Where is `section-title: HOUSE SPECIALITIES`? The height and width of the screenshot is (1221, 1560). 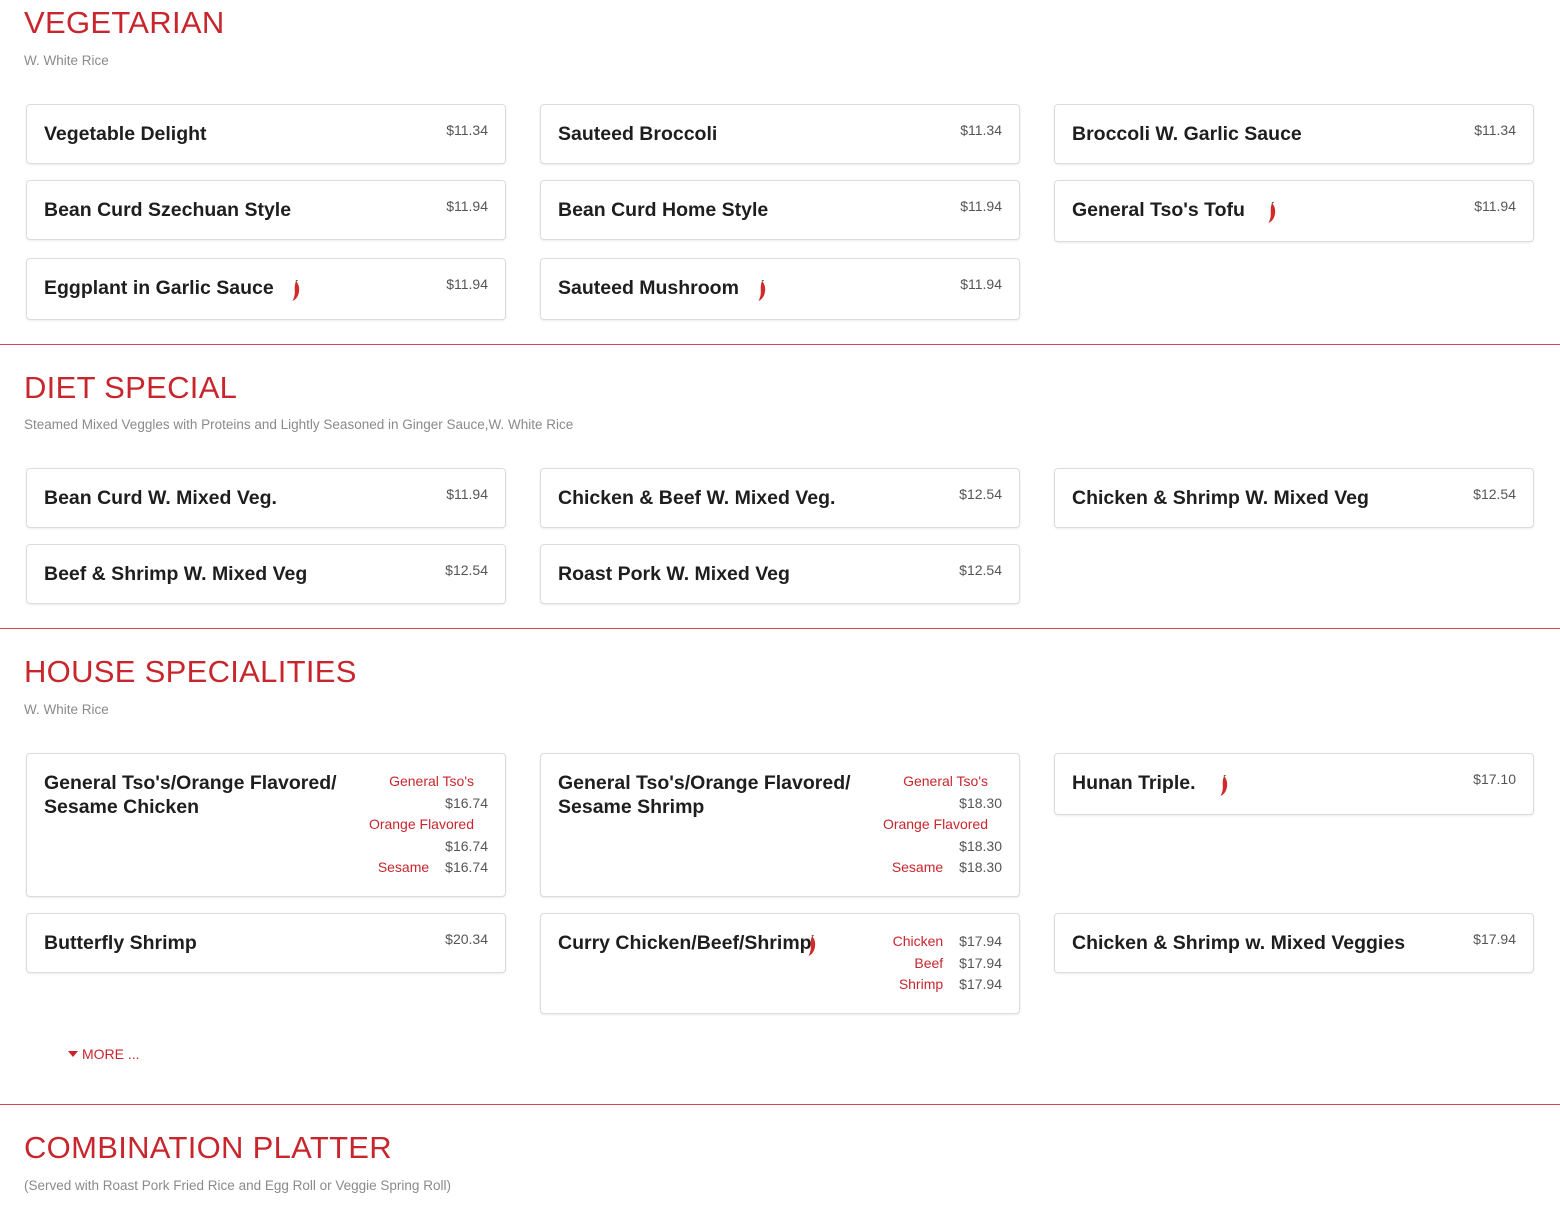
section-title: HOUSE SPECIALITIES is located at coordinates (190, 671).